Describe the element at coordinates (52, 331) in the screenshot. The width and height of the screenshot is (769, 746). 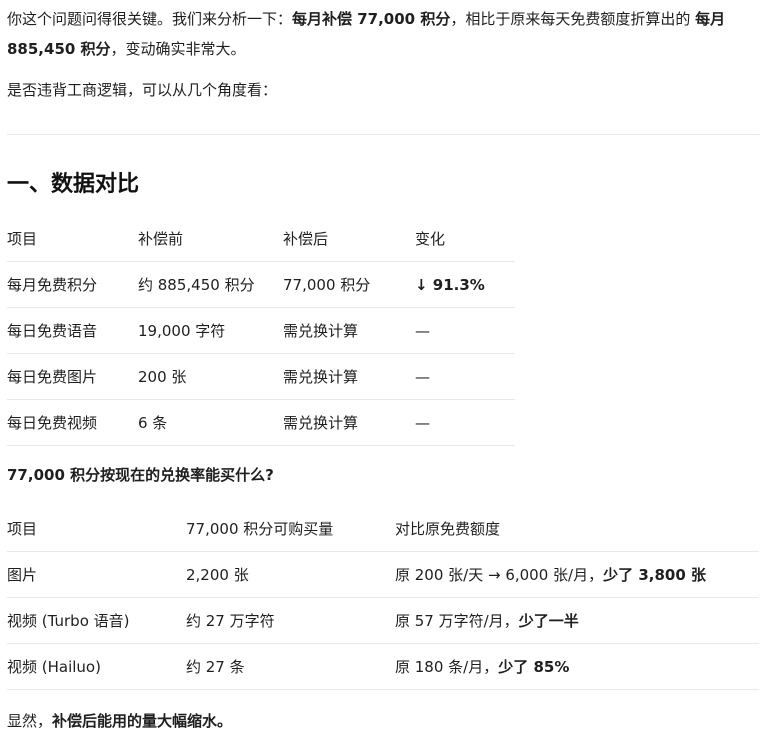
I see `table-cell: 每日免费语音` at that location.